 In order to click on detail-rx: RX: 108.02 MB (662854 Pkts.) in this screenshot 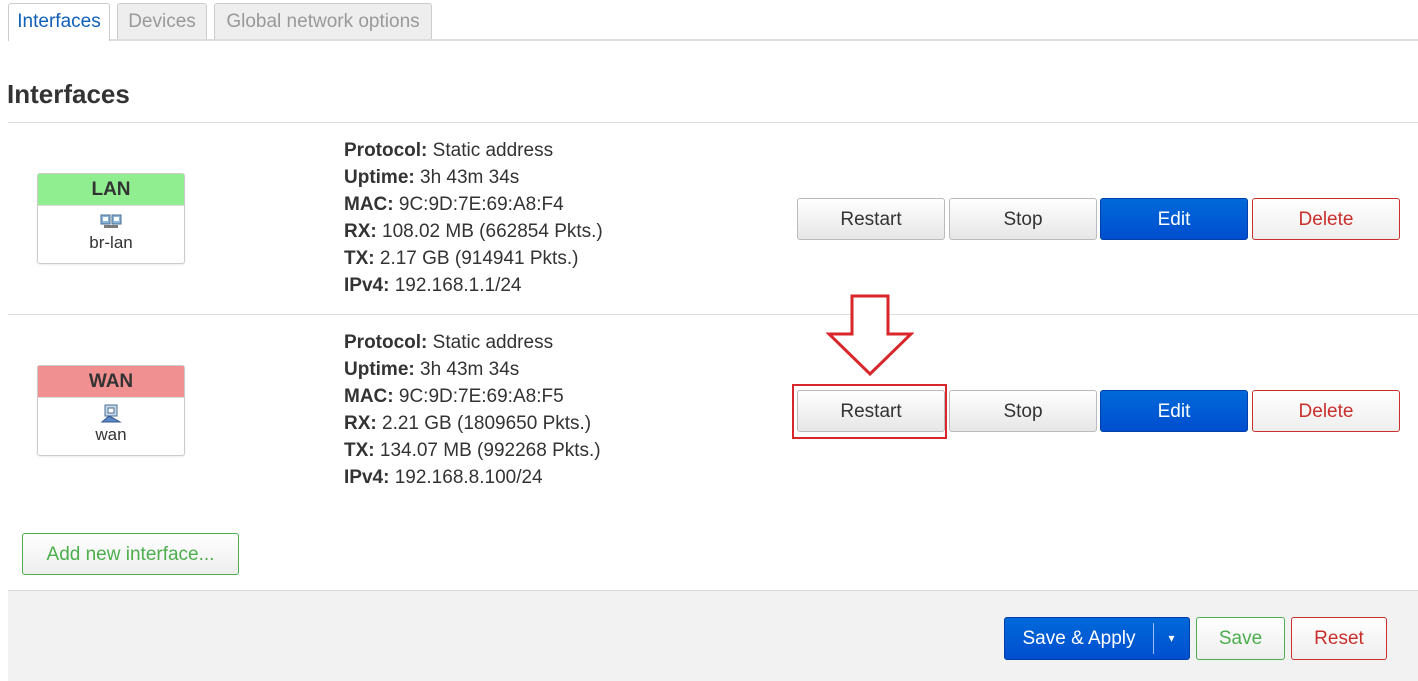, I will do `click(473, 231)`.